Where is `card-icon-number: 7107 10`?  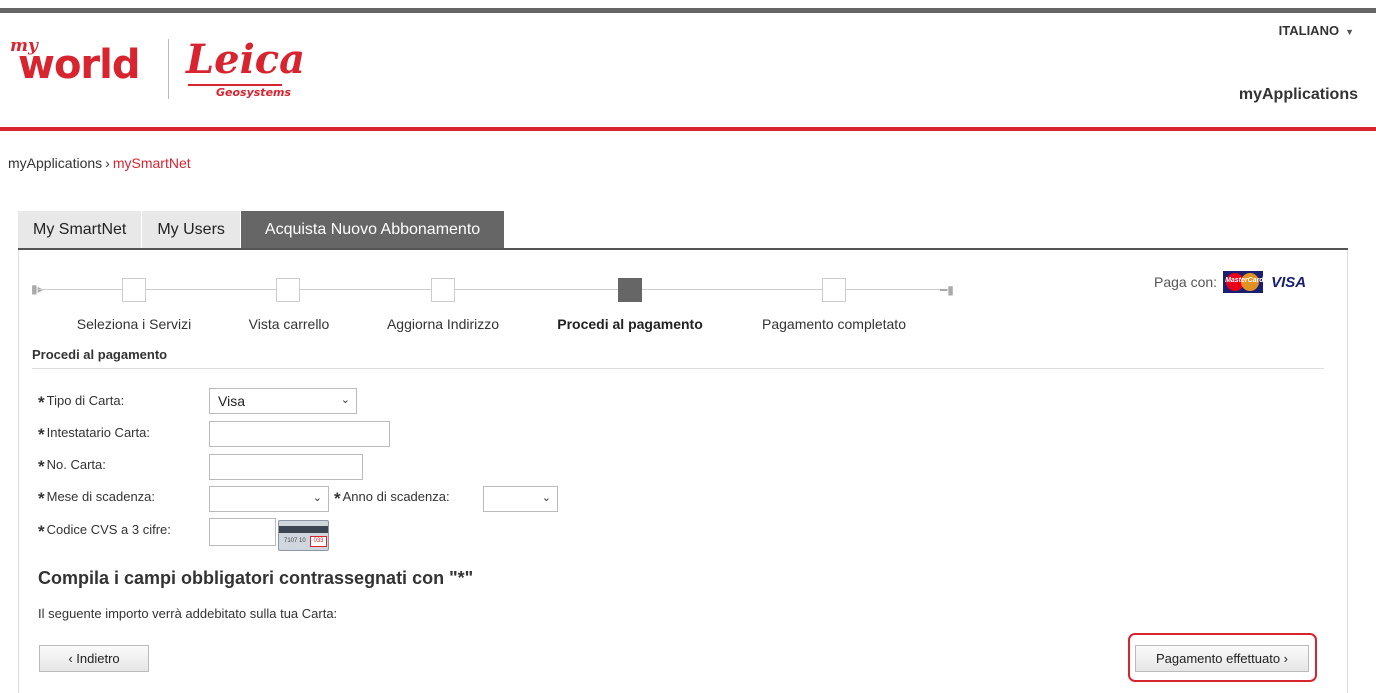 card-icon-number: 7107 10 is located at coordinates (295, 541).